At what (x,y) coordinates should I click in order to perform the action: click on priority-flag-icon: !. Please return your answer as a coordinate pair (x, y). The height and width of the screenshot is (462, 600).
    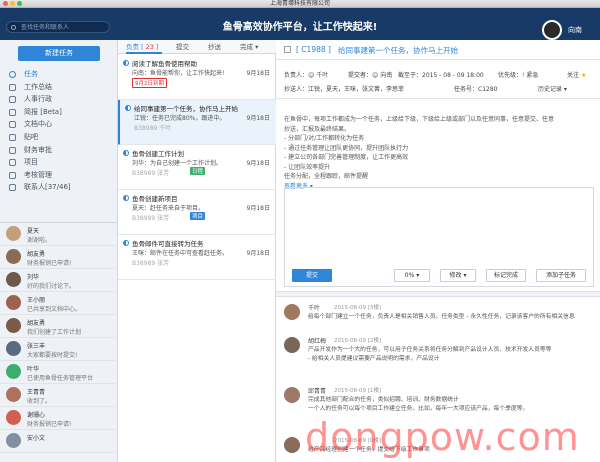
    Looking at the image, I should click on (523, 75).